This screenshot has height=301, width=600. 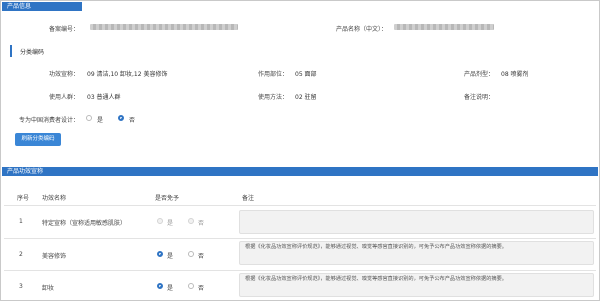 What do you see at coordinates (160, 221) in the screenshot?
I see `row-1-exempt-yes-radio` at bounding box center [160, 221].